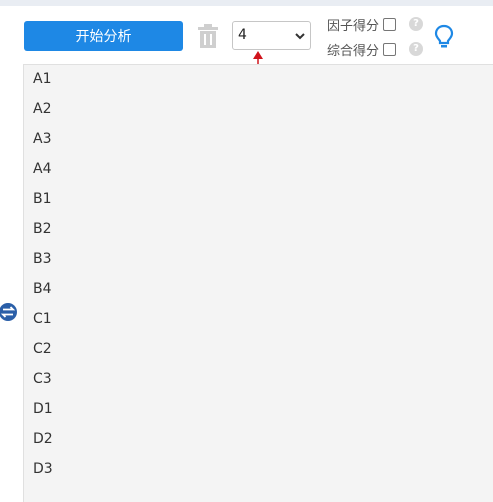  Describe the element at coordinates (300, 36) in the screenshot. I see `chevron-down-icon` at that location.